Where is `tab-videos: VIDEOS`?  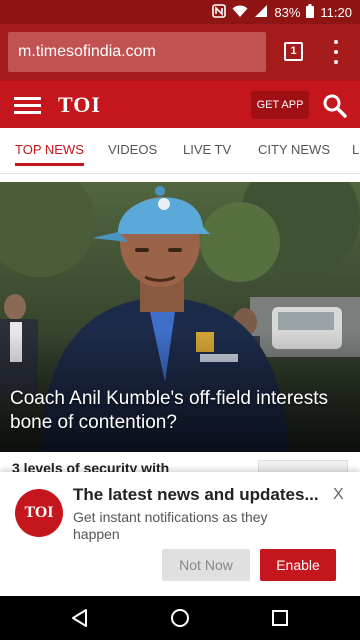 tab-videos: VIDEOS is located at coordinates (132, 150).